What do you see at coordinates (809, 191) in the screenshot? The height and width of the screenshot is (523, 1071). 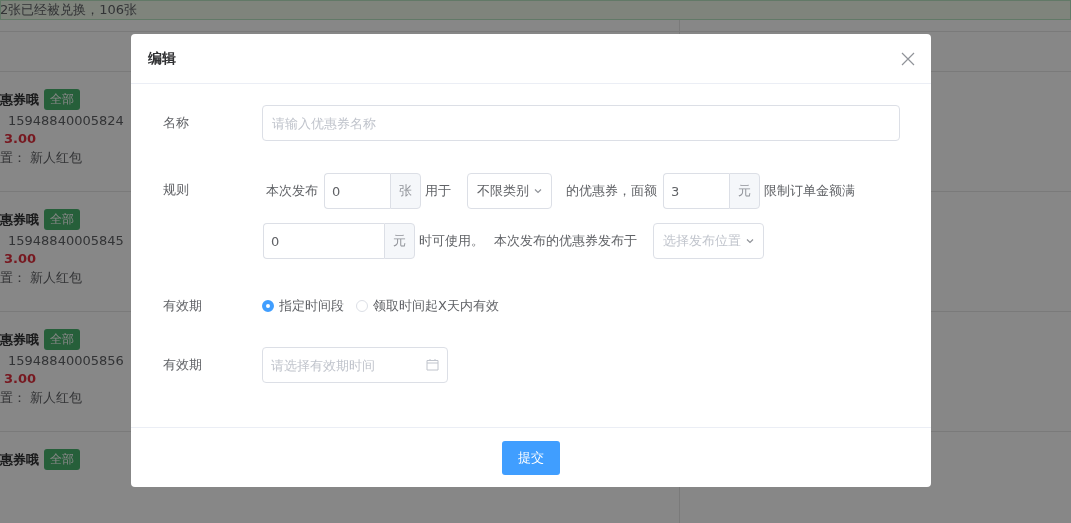 I see `rule-text: 限制订单金额满` at bounding box center [809, 191].